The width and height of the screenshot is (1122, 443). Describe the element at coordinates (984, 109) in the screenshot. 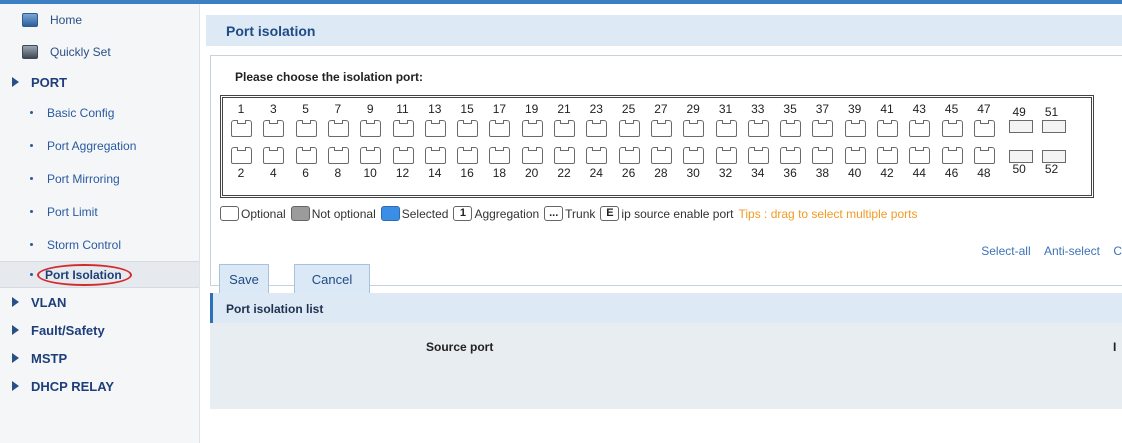

I see `port-number-label: 47` at that location.